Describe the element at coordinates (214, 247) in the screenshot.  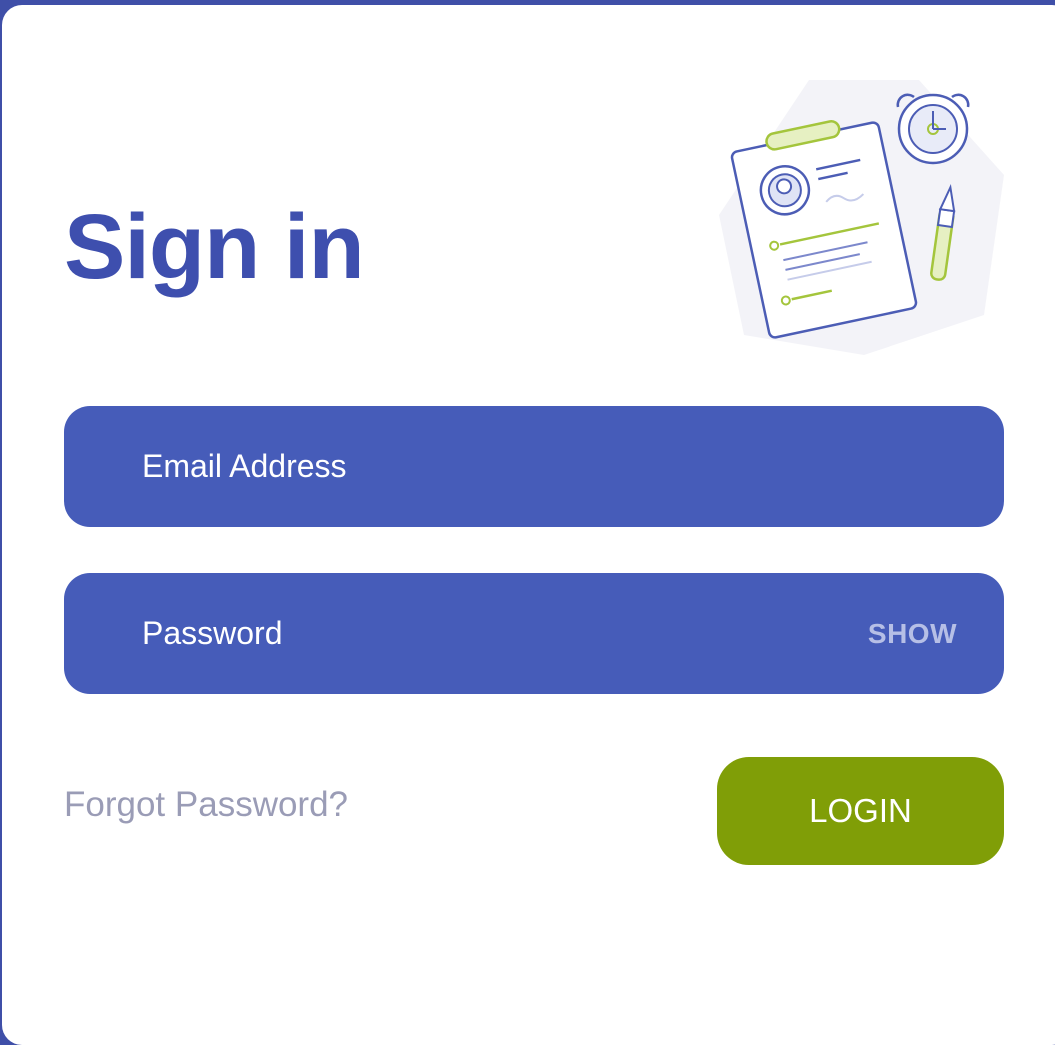
I see `page-title: Sign in` at that location.